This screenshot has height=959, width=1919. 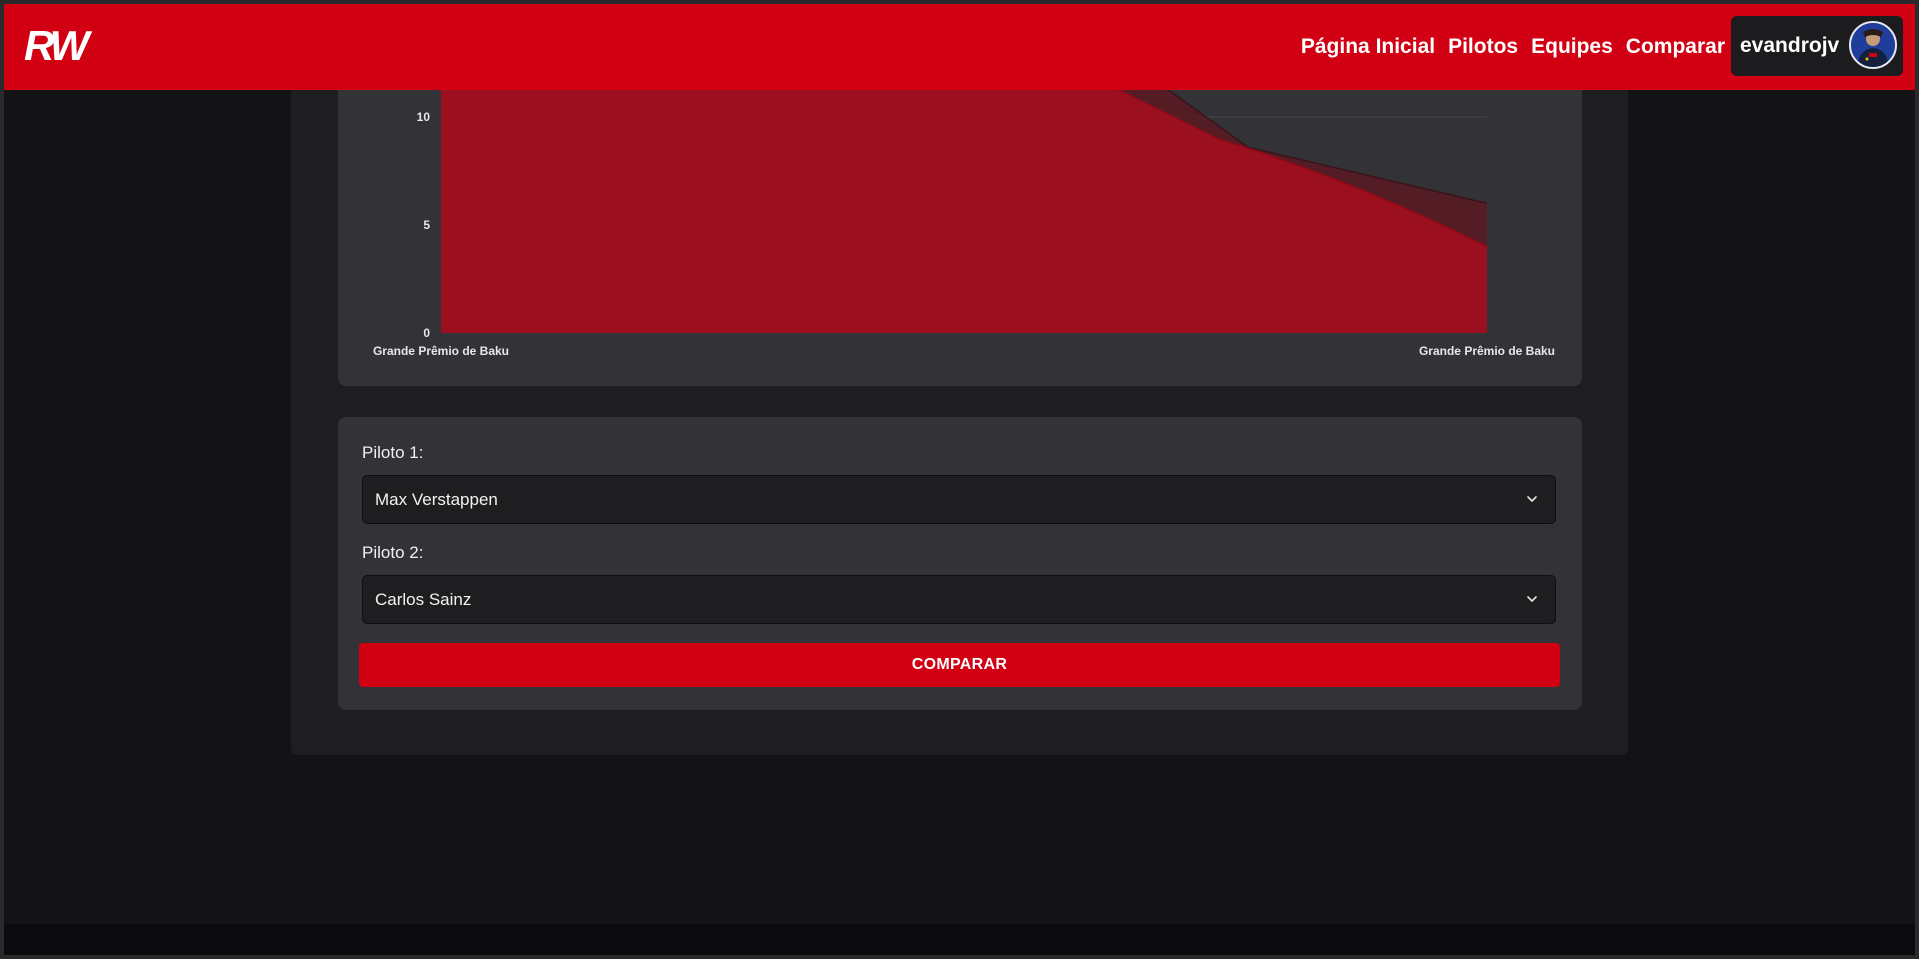 I want to click on y-tick-label: 5, so click(x=426, y=225).